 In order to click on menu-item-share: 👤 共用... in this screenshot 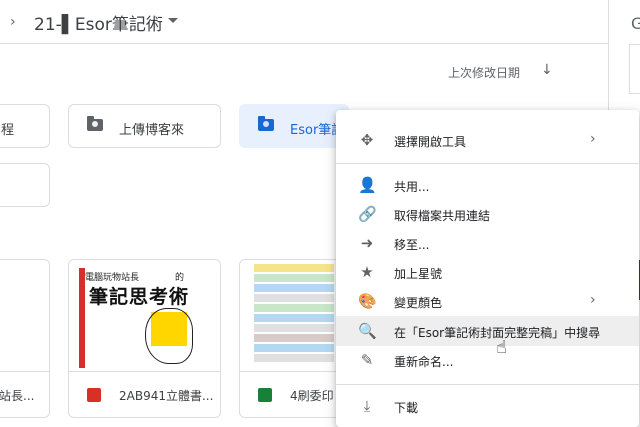, I will do `click(487, 185)`.